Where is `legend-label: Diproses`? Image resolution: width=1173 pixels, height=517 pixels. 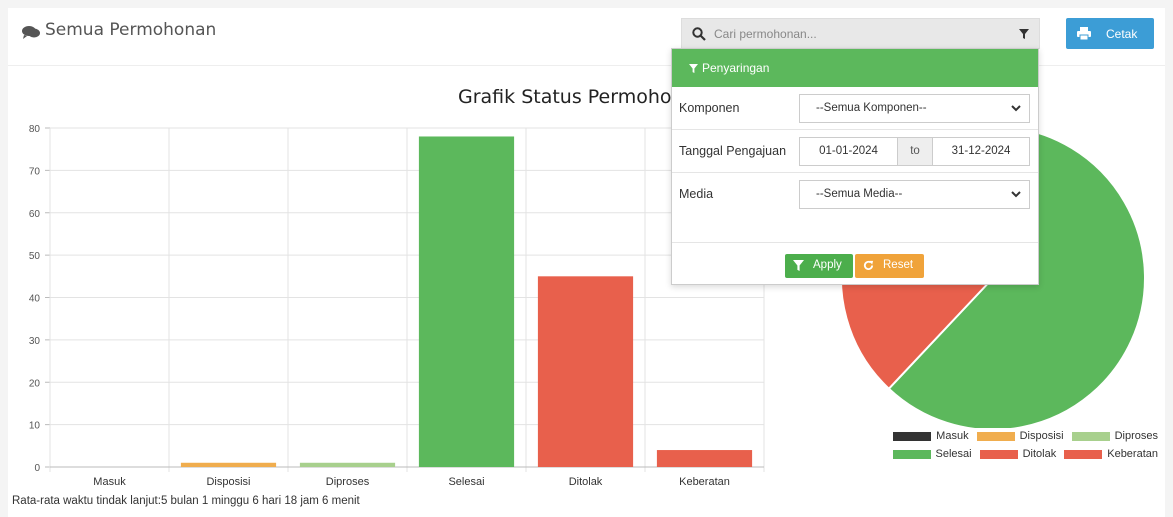 legend-label: Diproses is located at coordinates (1136, 436).